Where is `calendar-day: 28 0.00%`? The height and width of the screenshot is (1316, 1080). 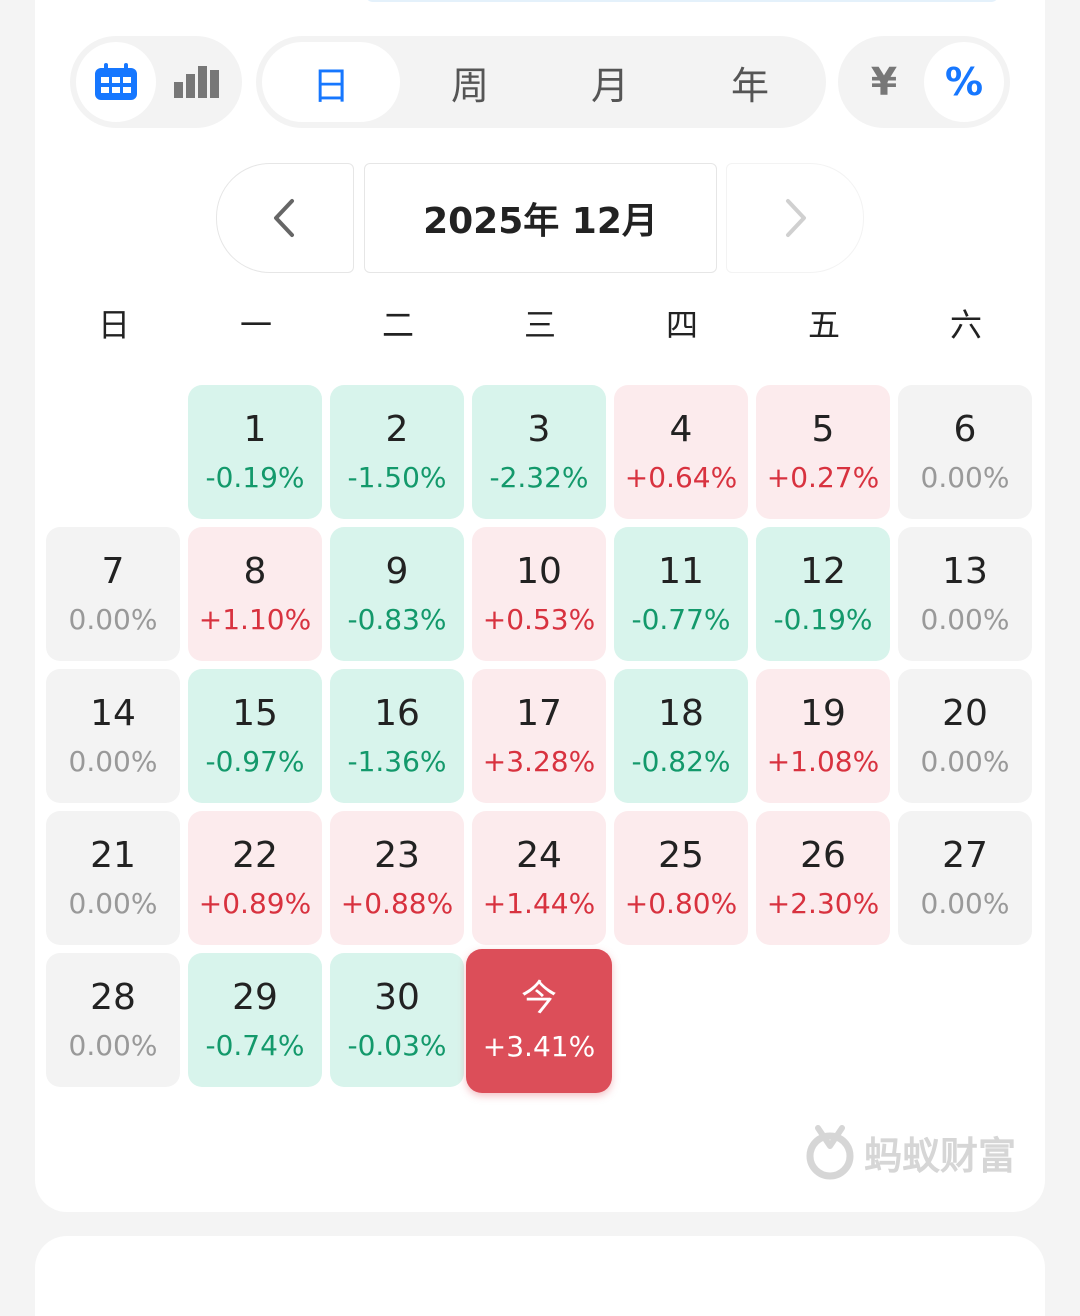 calendar-day: 28 0.00% is located at coordinates (113, 1020).